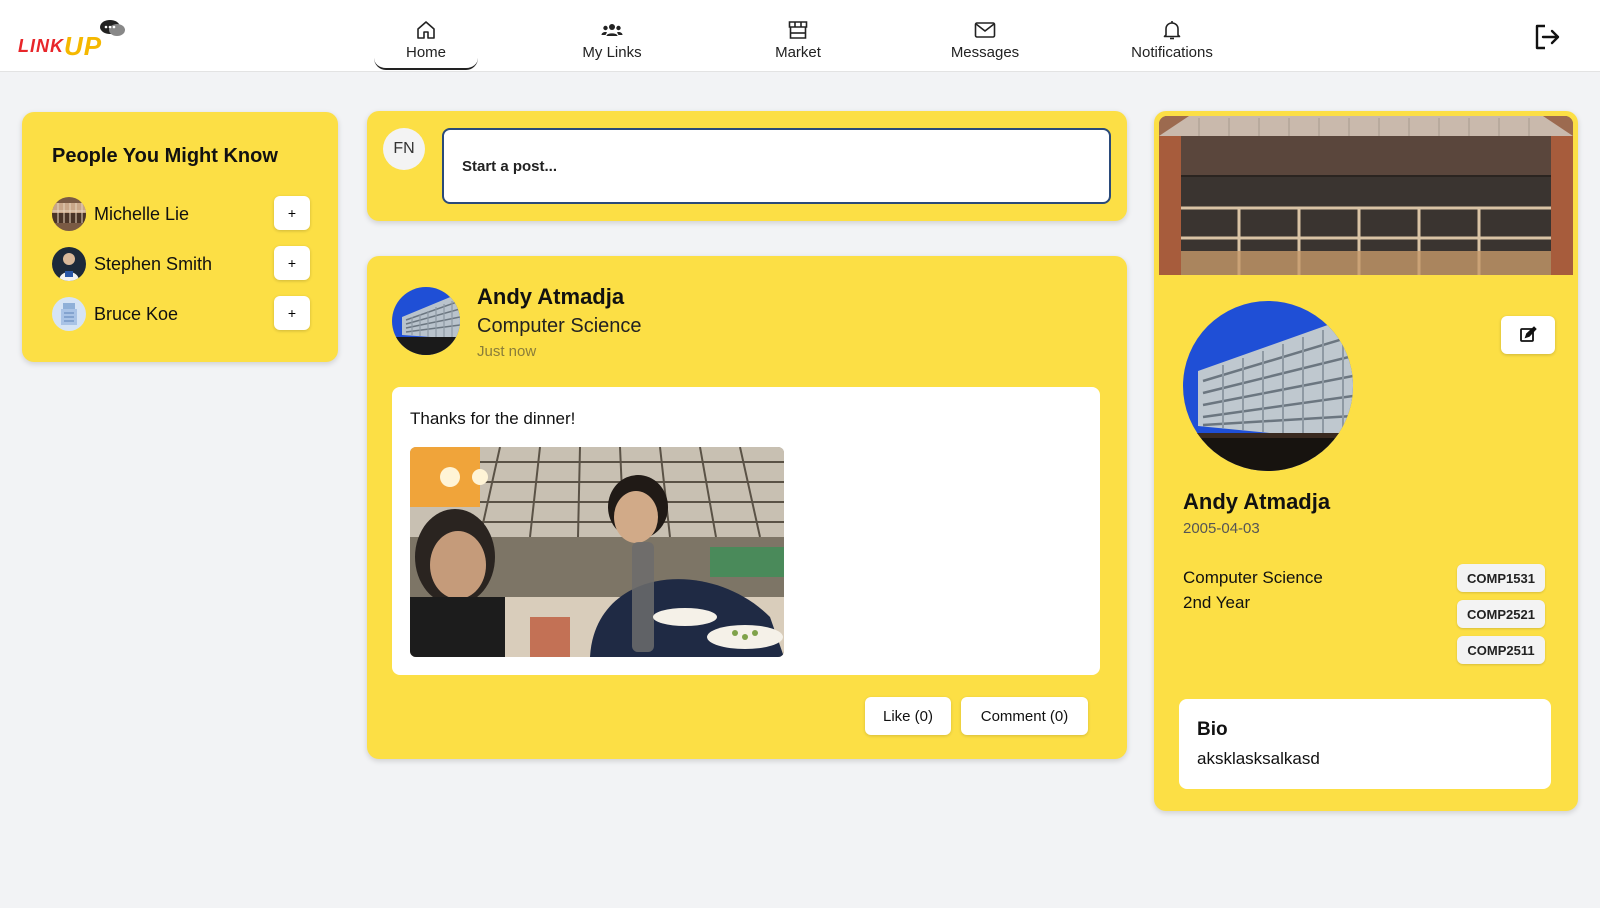  Describe the element at coordinates (83, 46) in the screenshot. I see `logo-up-text: UP` at that location.